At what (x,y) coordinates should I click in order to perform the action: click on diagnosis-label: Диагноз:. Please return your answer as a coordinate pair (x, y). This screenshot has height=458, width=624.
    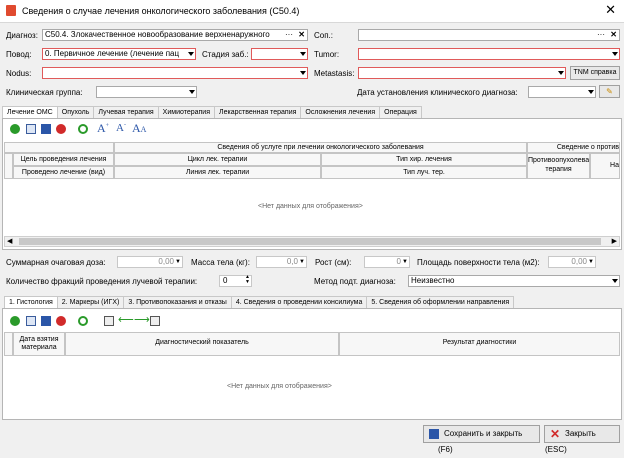
    Looking at the image, I should click on (22, 35).